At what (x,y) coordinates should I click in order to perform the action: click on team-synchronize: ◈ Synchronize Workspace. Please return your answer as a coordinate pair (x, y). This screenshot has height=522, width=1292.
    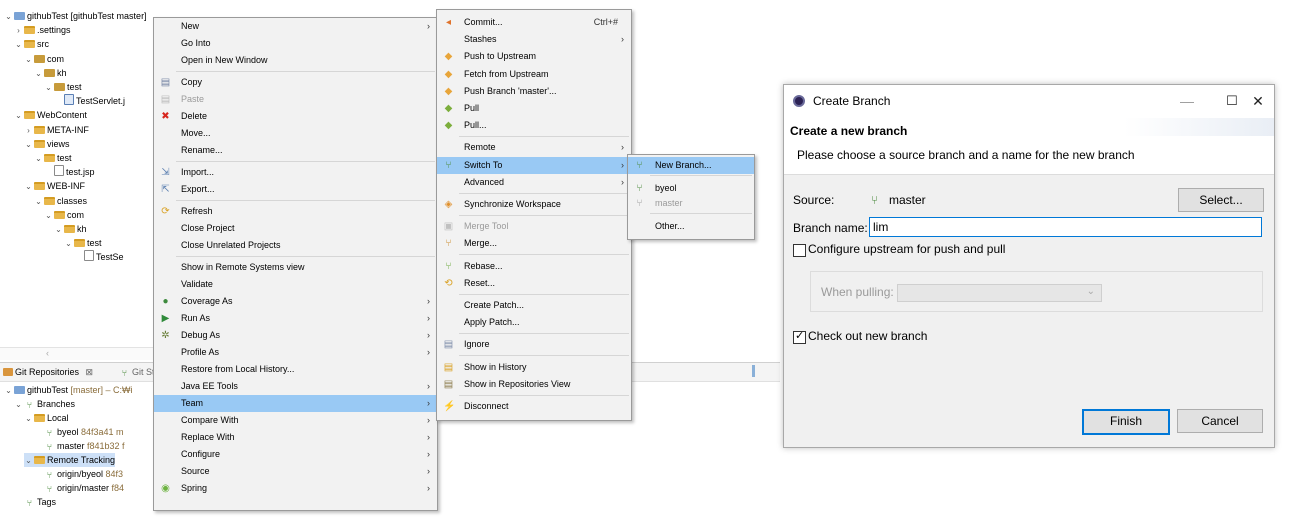
    Looking at the image, I should click on (534, 204).